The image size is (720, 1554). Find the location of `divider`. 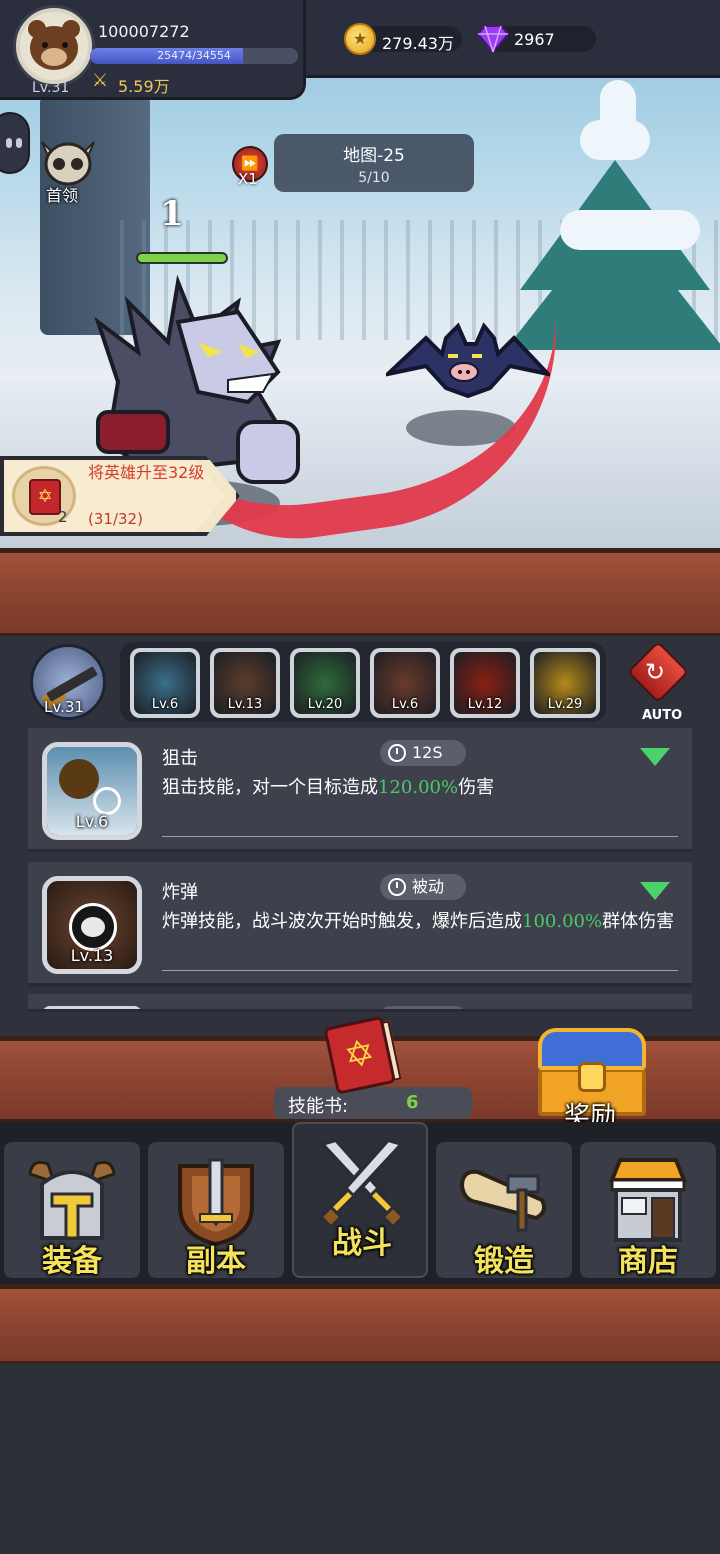

divider is located at coordinates (420, 836).